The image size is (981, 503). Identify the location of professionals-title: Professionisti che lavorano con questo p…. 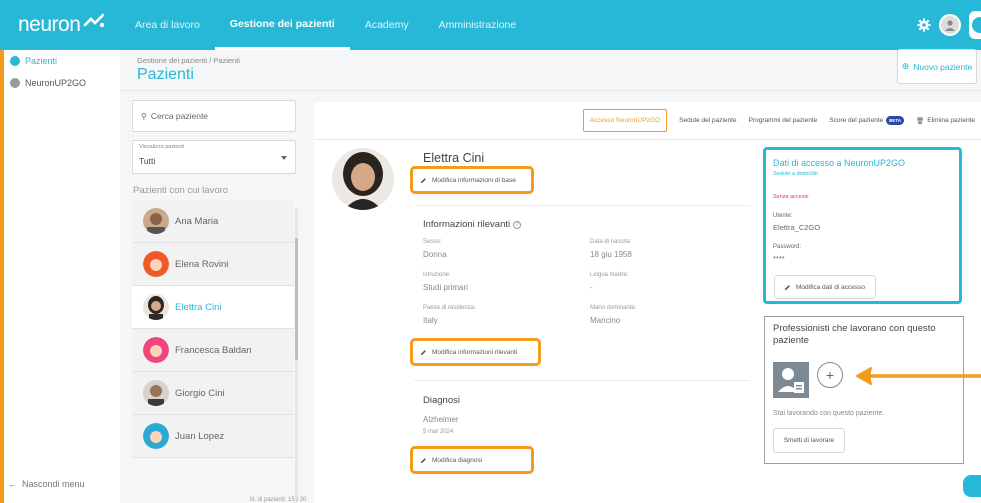
(854, 334).